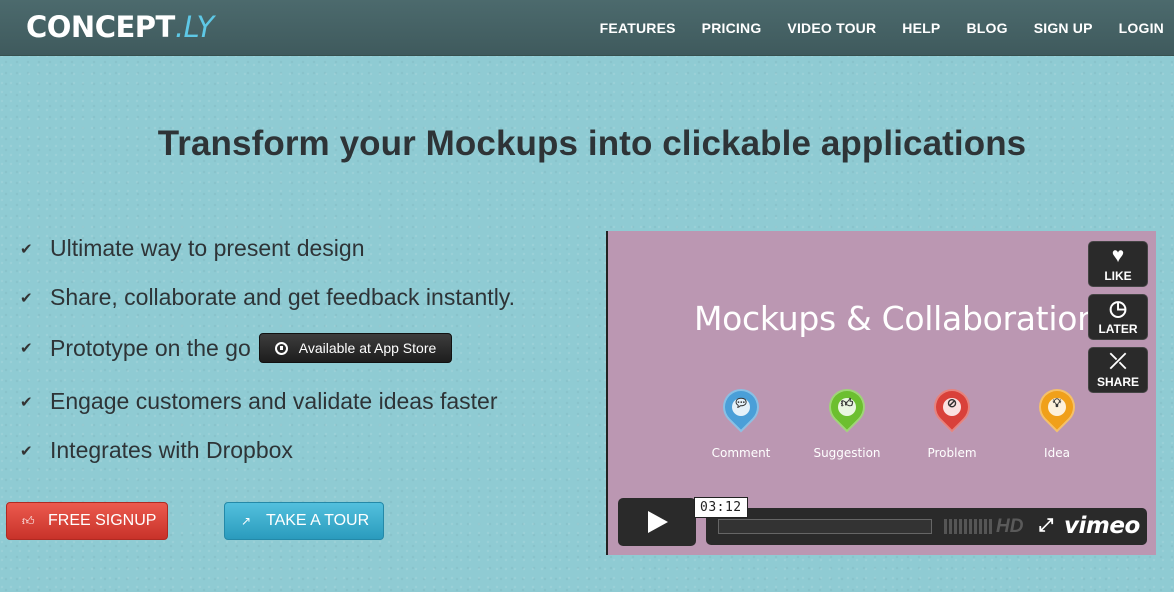 The width and height of the screenshot is (1174, 592). Describe the element at coordinates (1118, 276) in the screenshot. I see `like-label: LIKE` at that location.